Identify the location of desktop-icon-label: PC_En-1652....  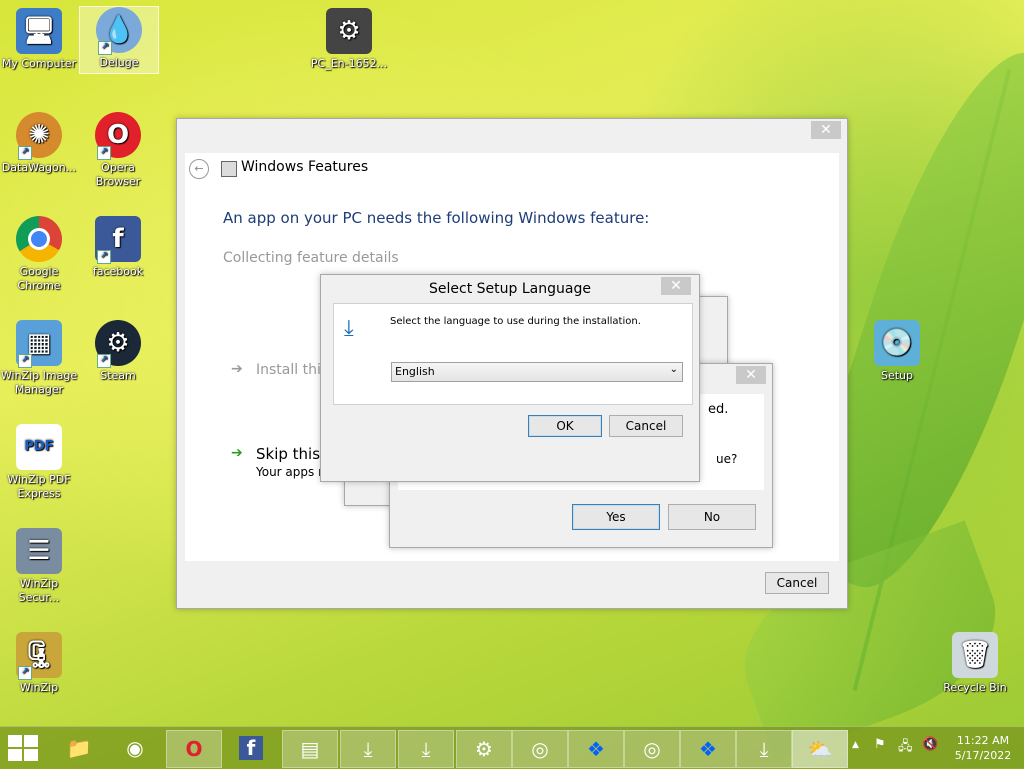
(349, 63).